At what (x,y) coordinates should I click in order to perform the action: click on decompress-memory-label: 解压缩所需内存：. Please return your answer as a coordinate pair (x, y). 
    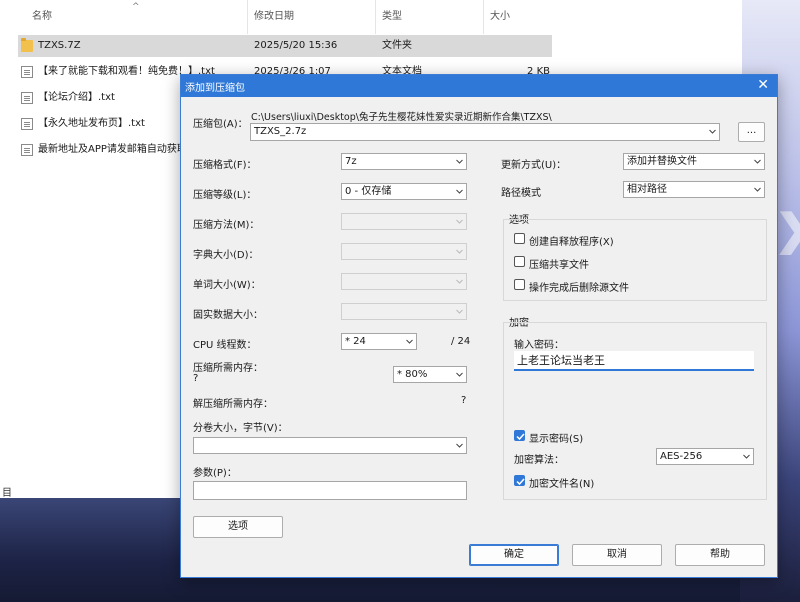
    Looking at the image, I should click on (233, 404).